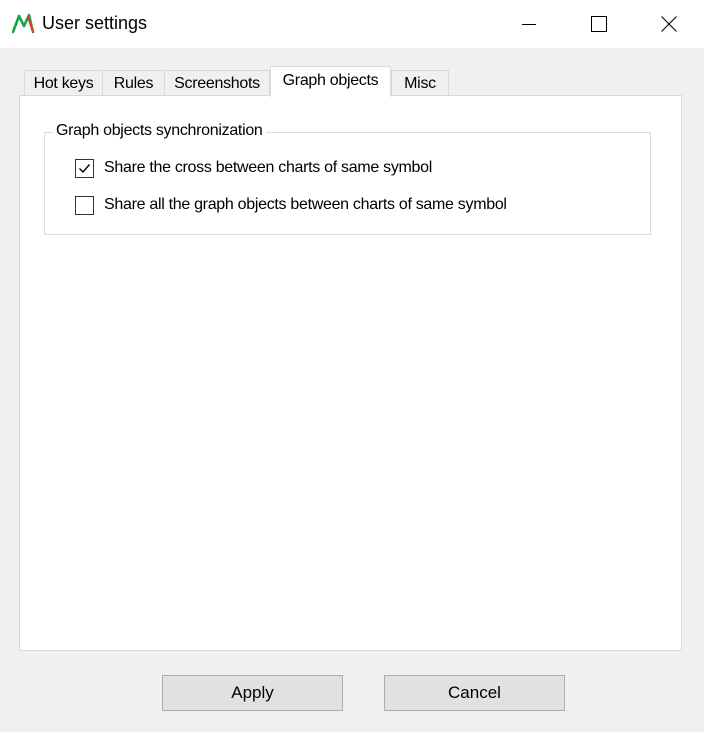 Image resolution: width=704 pixels, height=732 pixels. I want to click on tab-misc: Misc, so click(420, 83).